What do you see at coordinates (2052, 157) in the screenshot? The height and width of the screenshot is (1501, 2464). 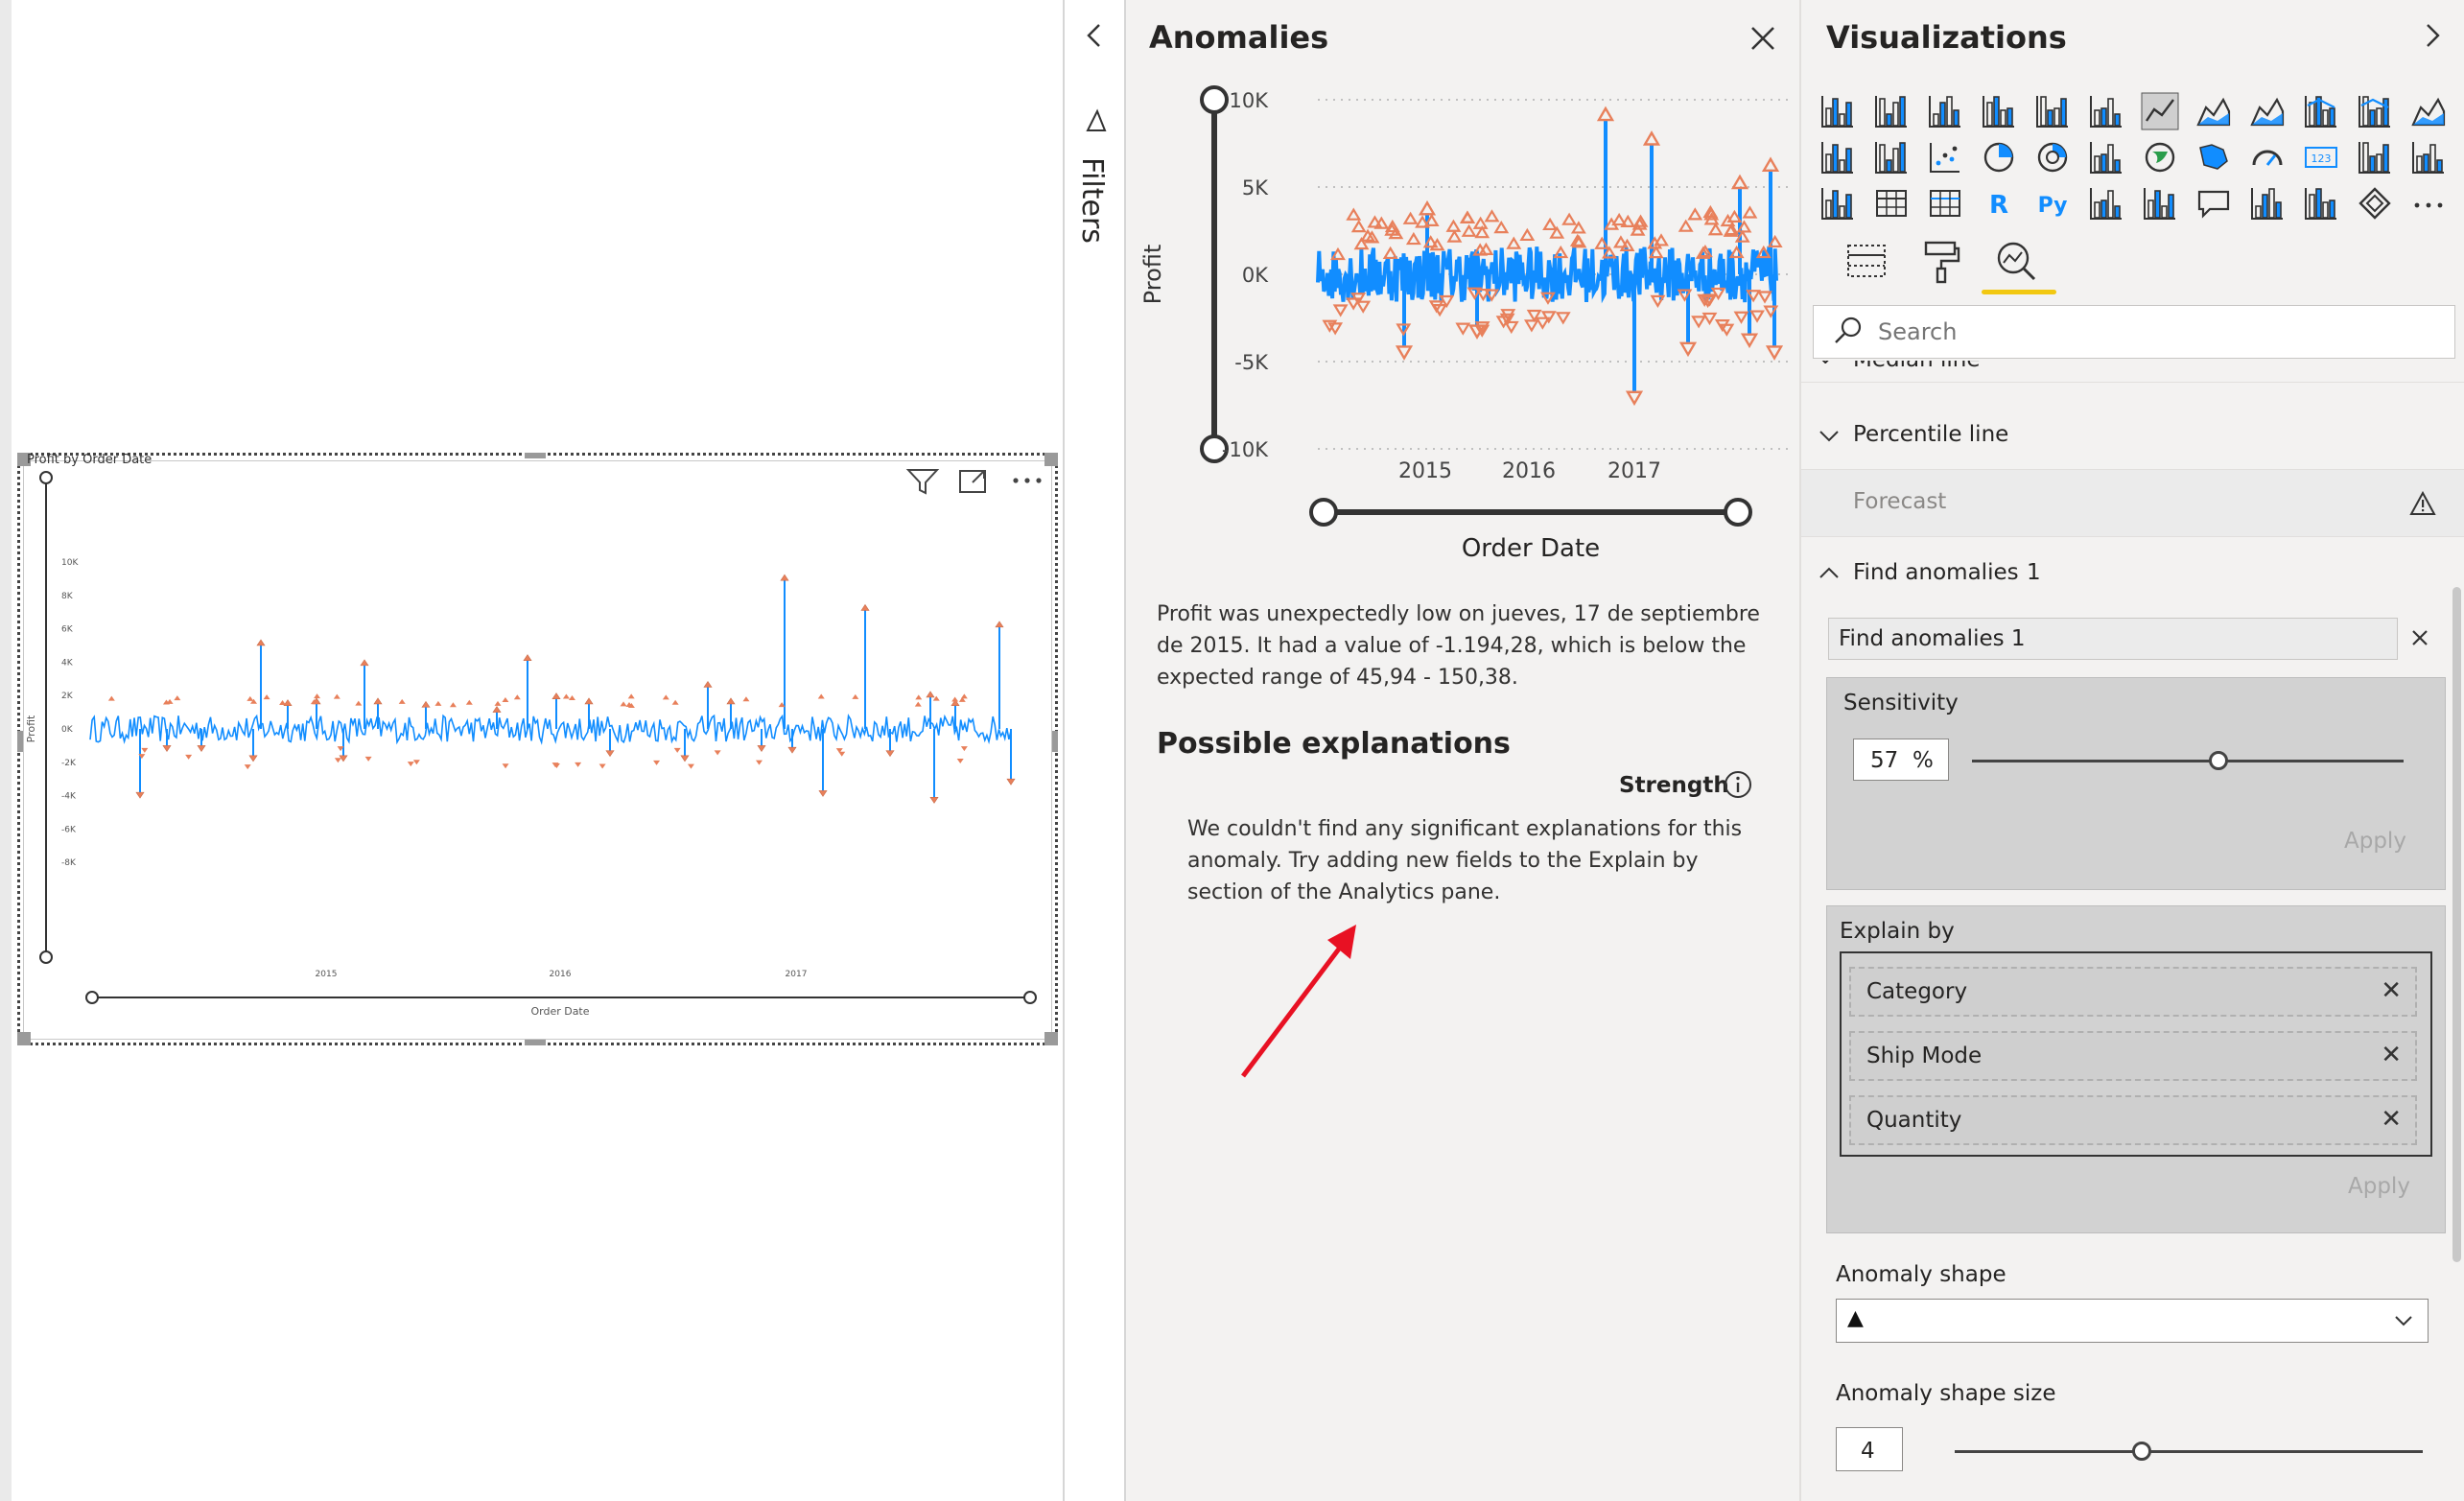 I see `donut-chart-icon` at bounding box center [2052, 157].